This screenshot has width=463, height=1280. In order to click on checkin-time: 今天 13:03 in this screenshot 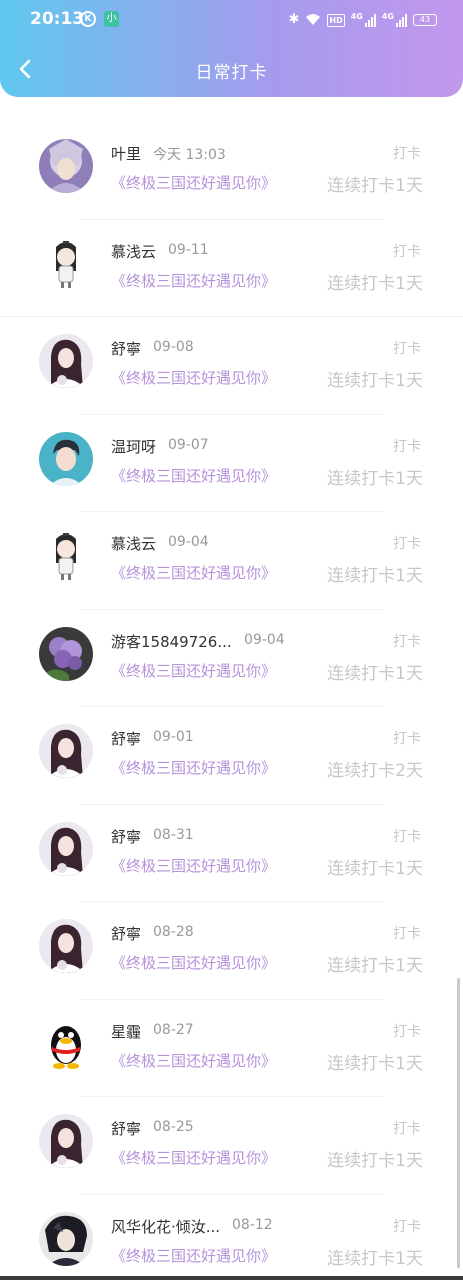, I will do `click(189, 155)`.